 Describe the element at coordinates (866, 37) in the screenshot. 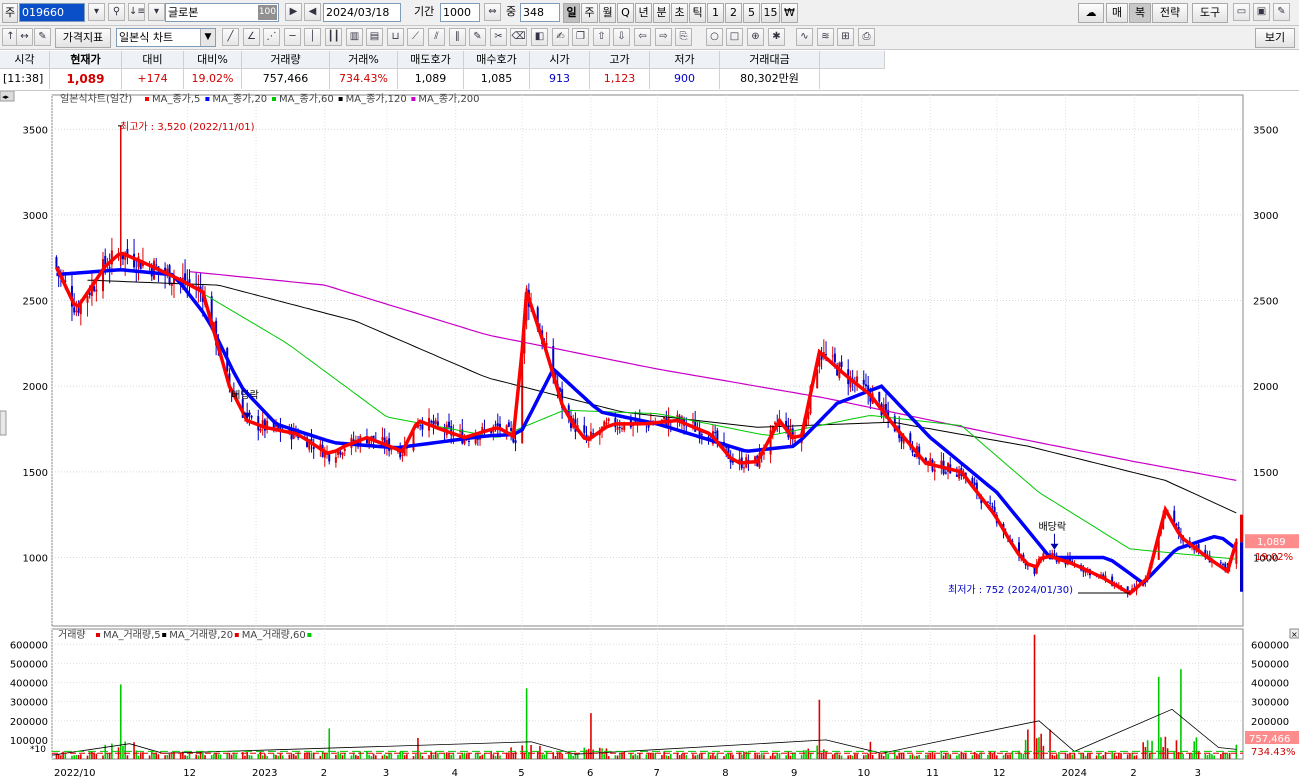

I see `print-tool-icon: ⎙` at that location.